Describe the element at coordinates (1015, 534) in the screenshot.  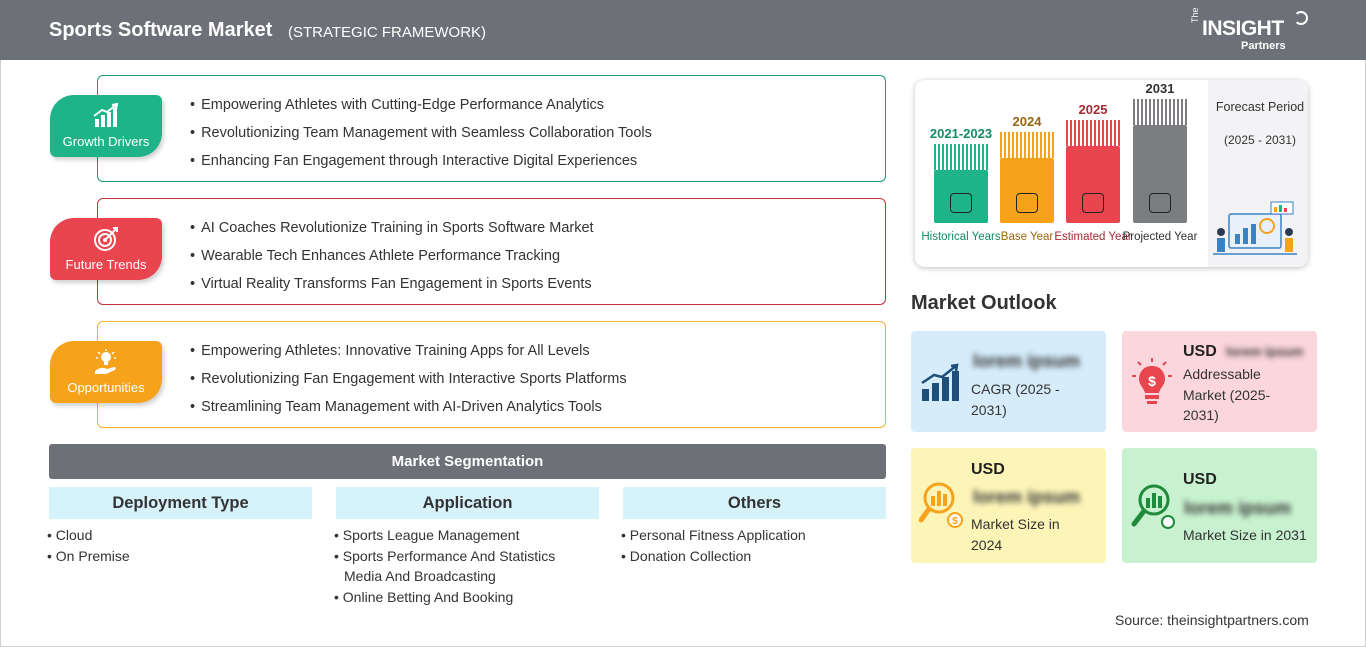
I see `market-size-2024-label: Market Size in 2024` at that location.